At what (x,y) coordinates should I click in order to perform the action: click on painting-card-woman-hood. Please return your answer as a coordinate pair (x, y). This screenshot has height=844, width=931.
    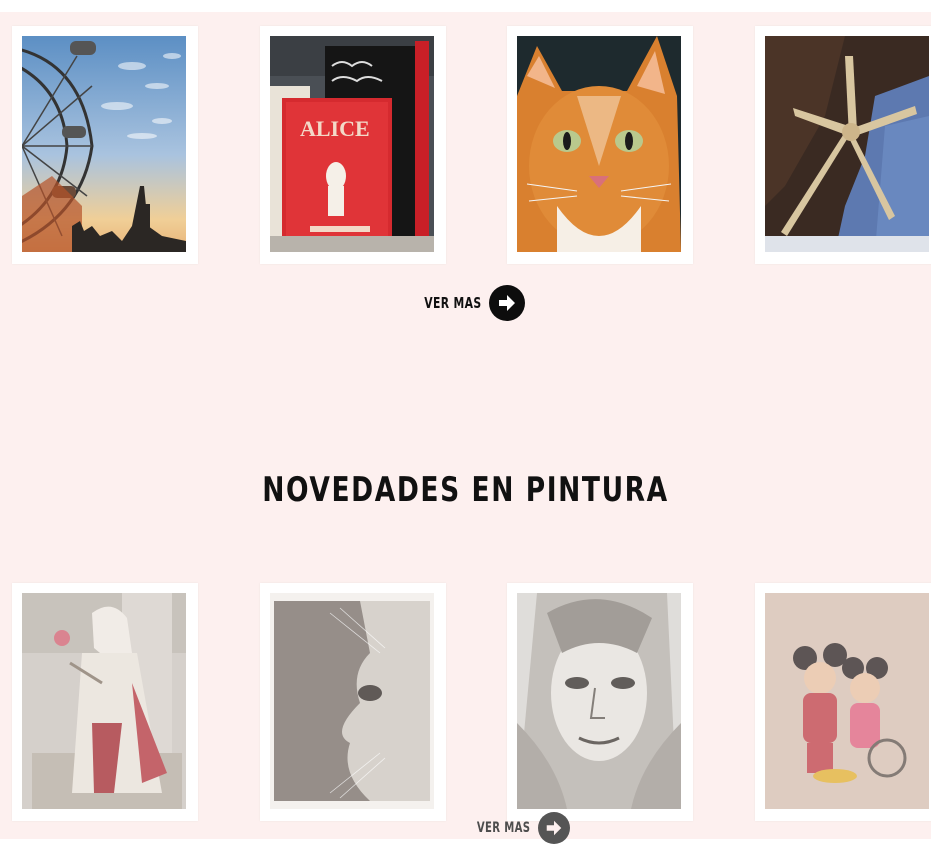
    Looking at the image, I should click on (600, 702).